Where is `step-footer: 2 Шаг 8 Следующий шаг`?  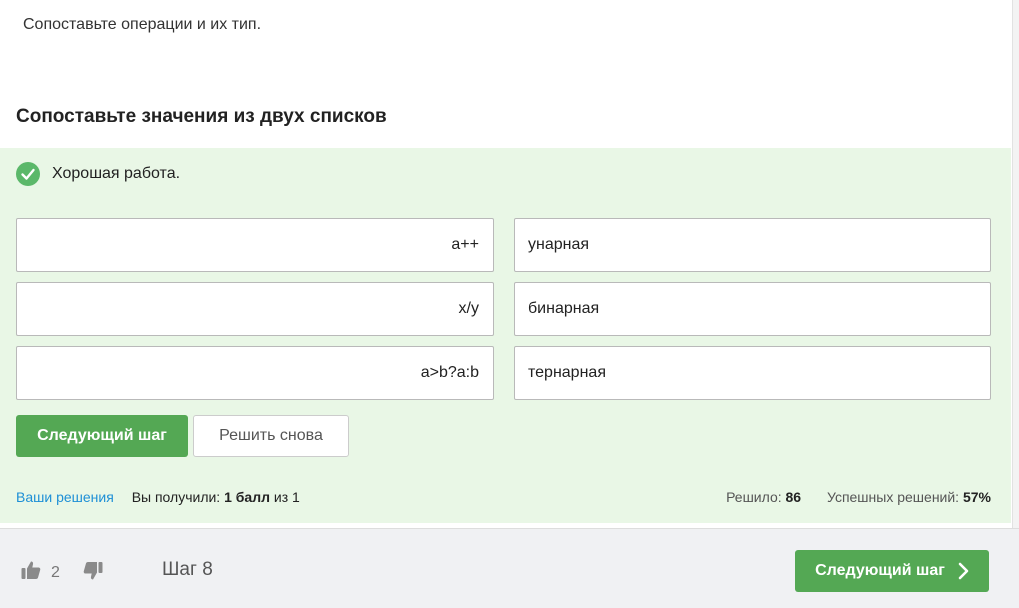
step-footer: 2 Шаг 8 Следующий шаг is located at coordinates (509, 568).